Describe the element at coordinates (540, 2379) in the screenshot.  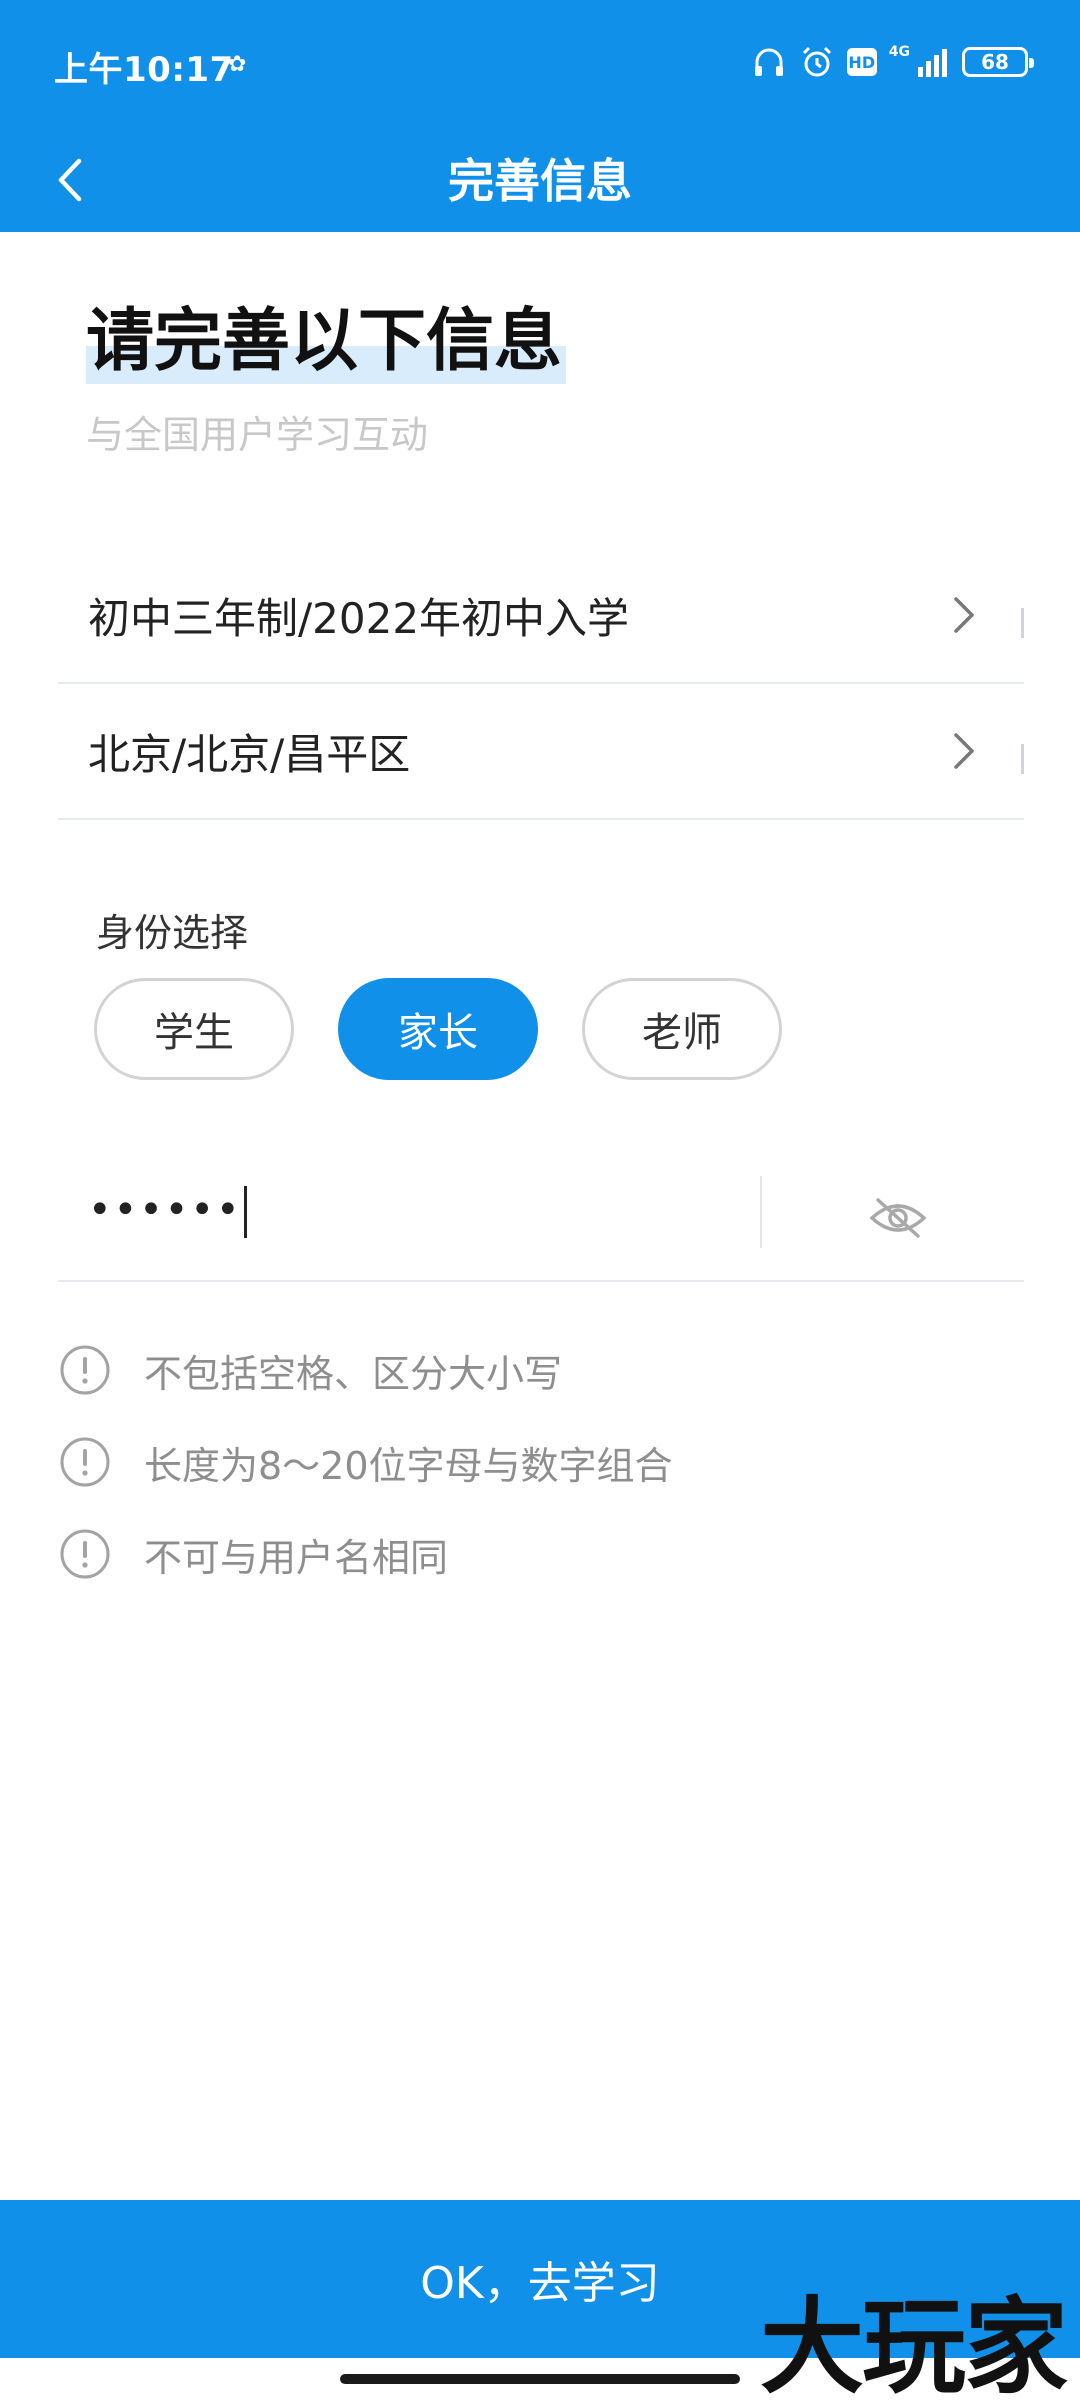
I see `home-indicator` at that location.